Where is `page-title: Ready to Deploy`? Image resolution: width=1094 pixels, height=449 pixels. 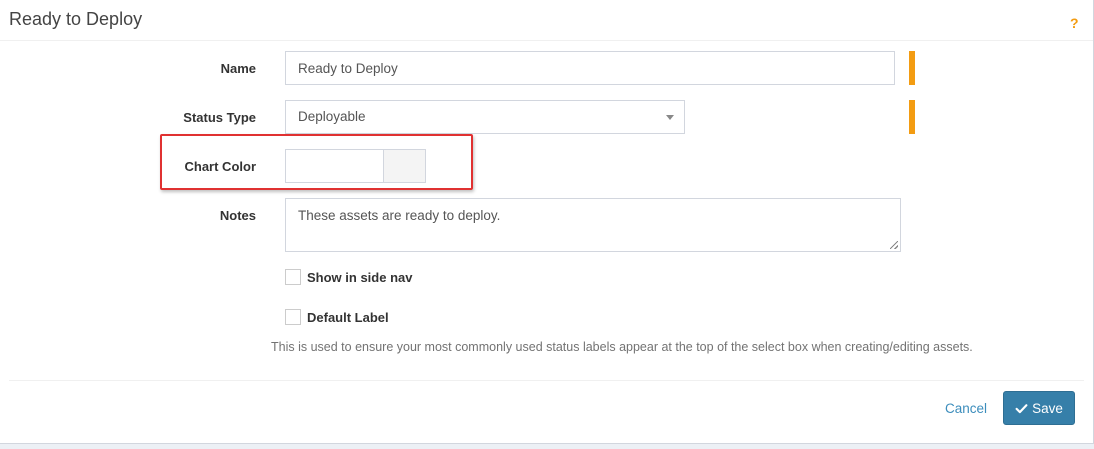
page-title: Ready to Deploy is located at coordinates (76, 19).